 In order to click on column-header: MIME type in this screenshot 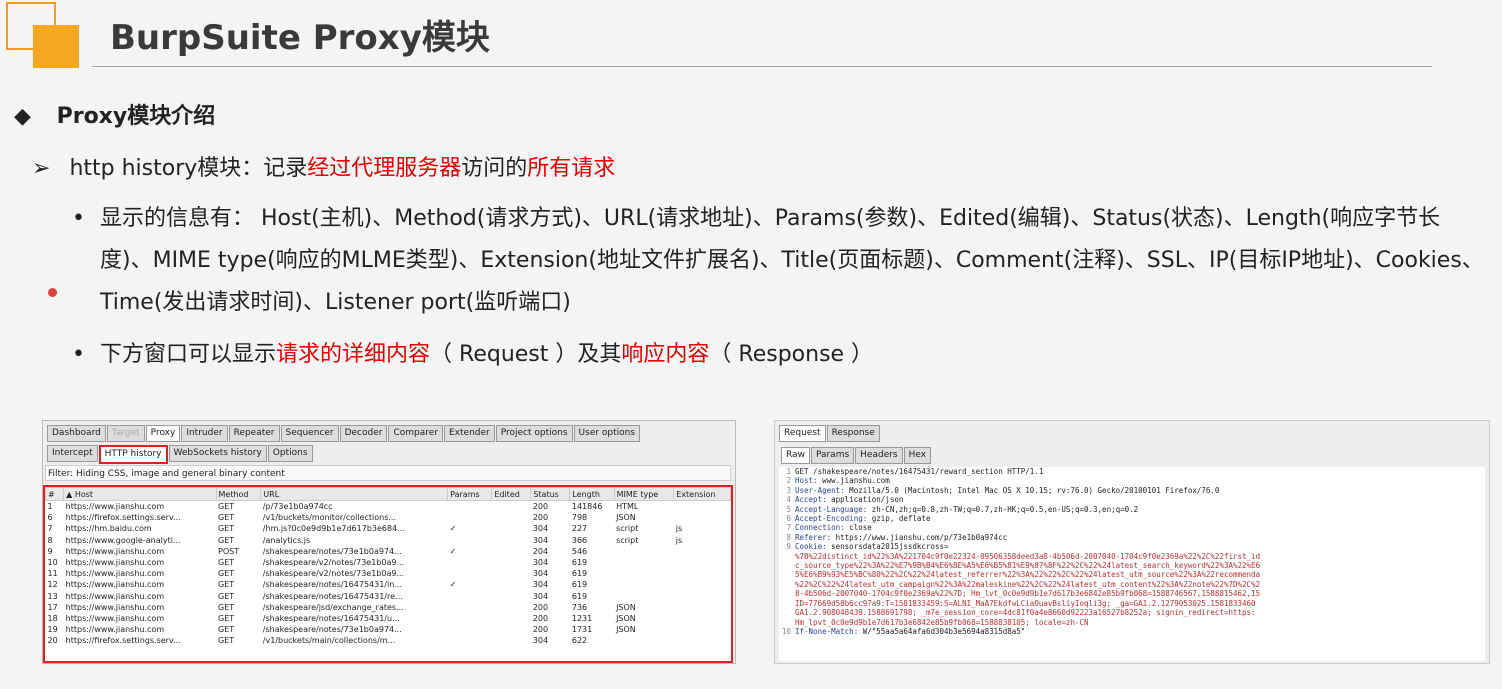, I will do `click(644, 494)`.